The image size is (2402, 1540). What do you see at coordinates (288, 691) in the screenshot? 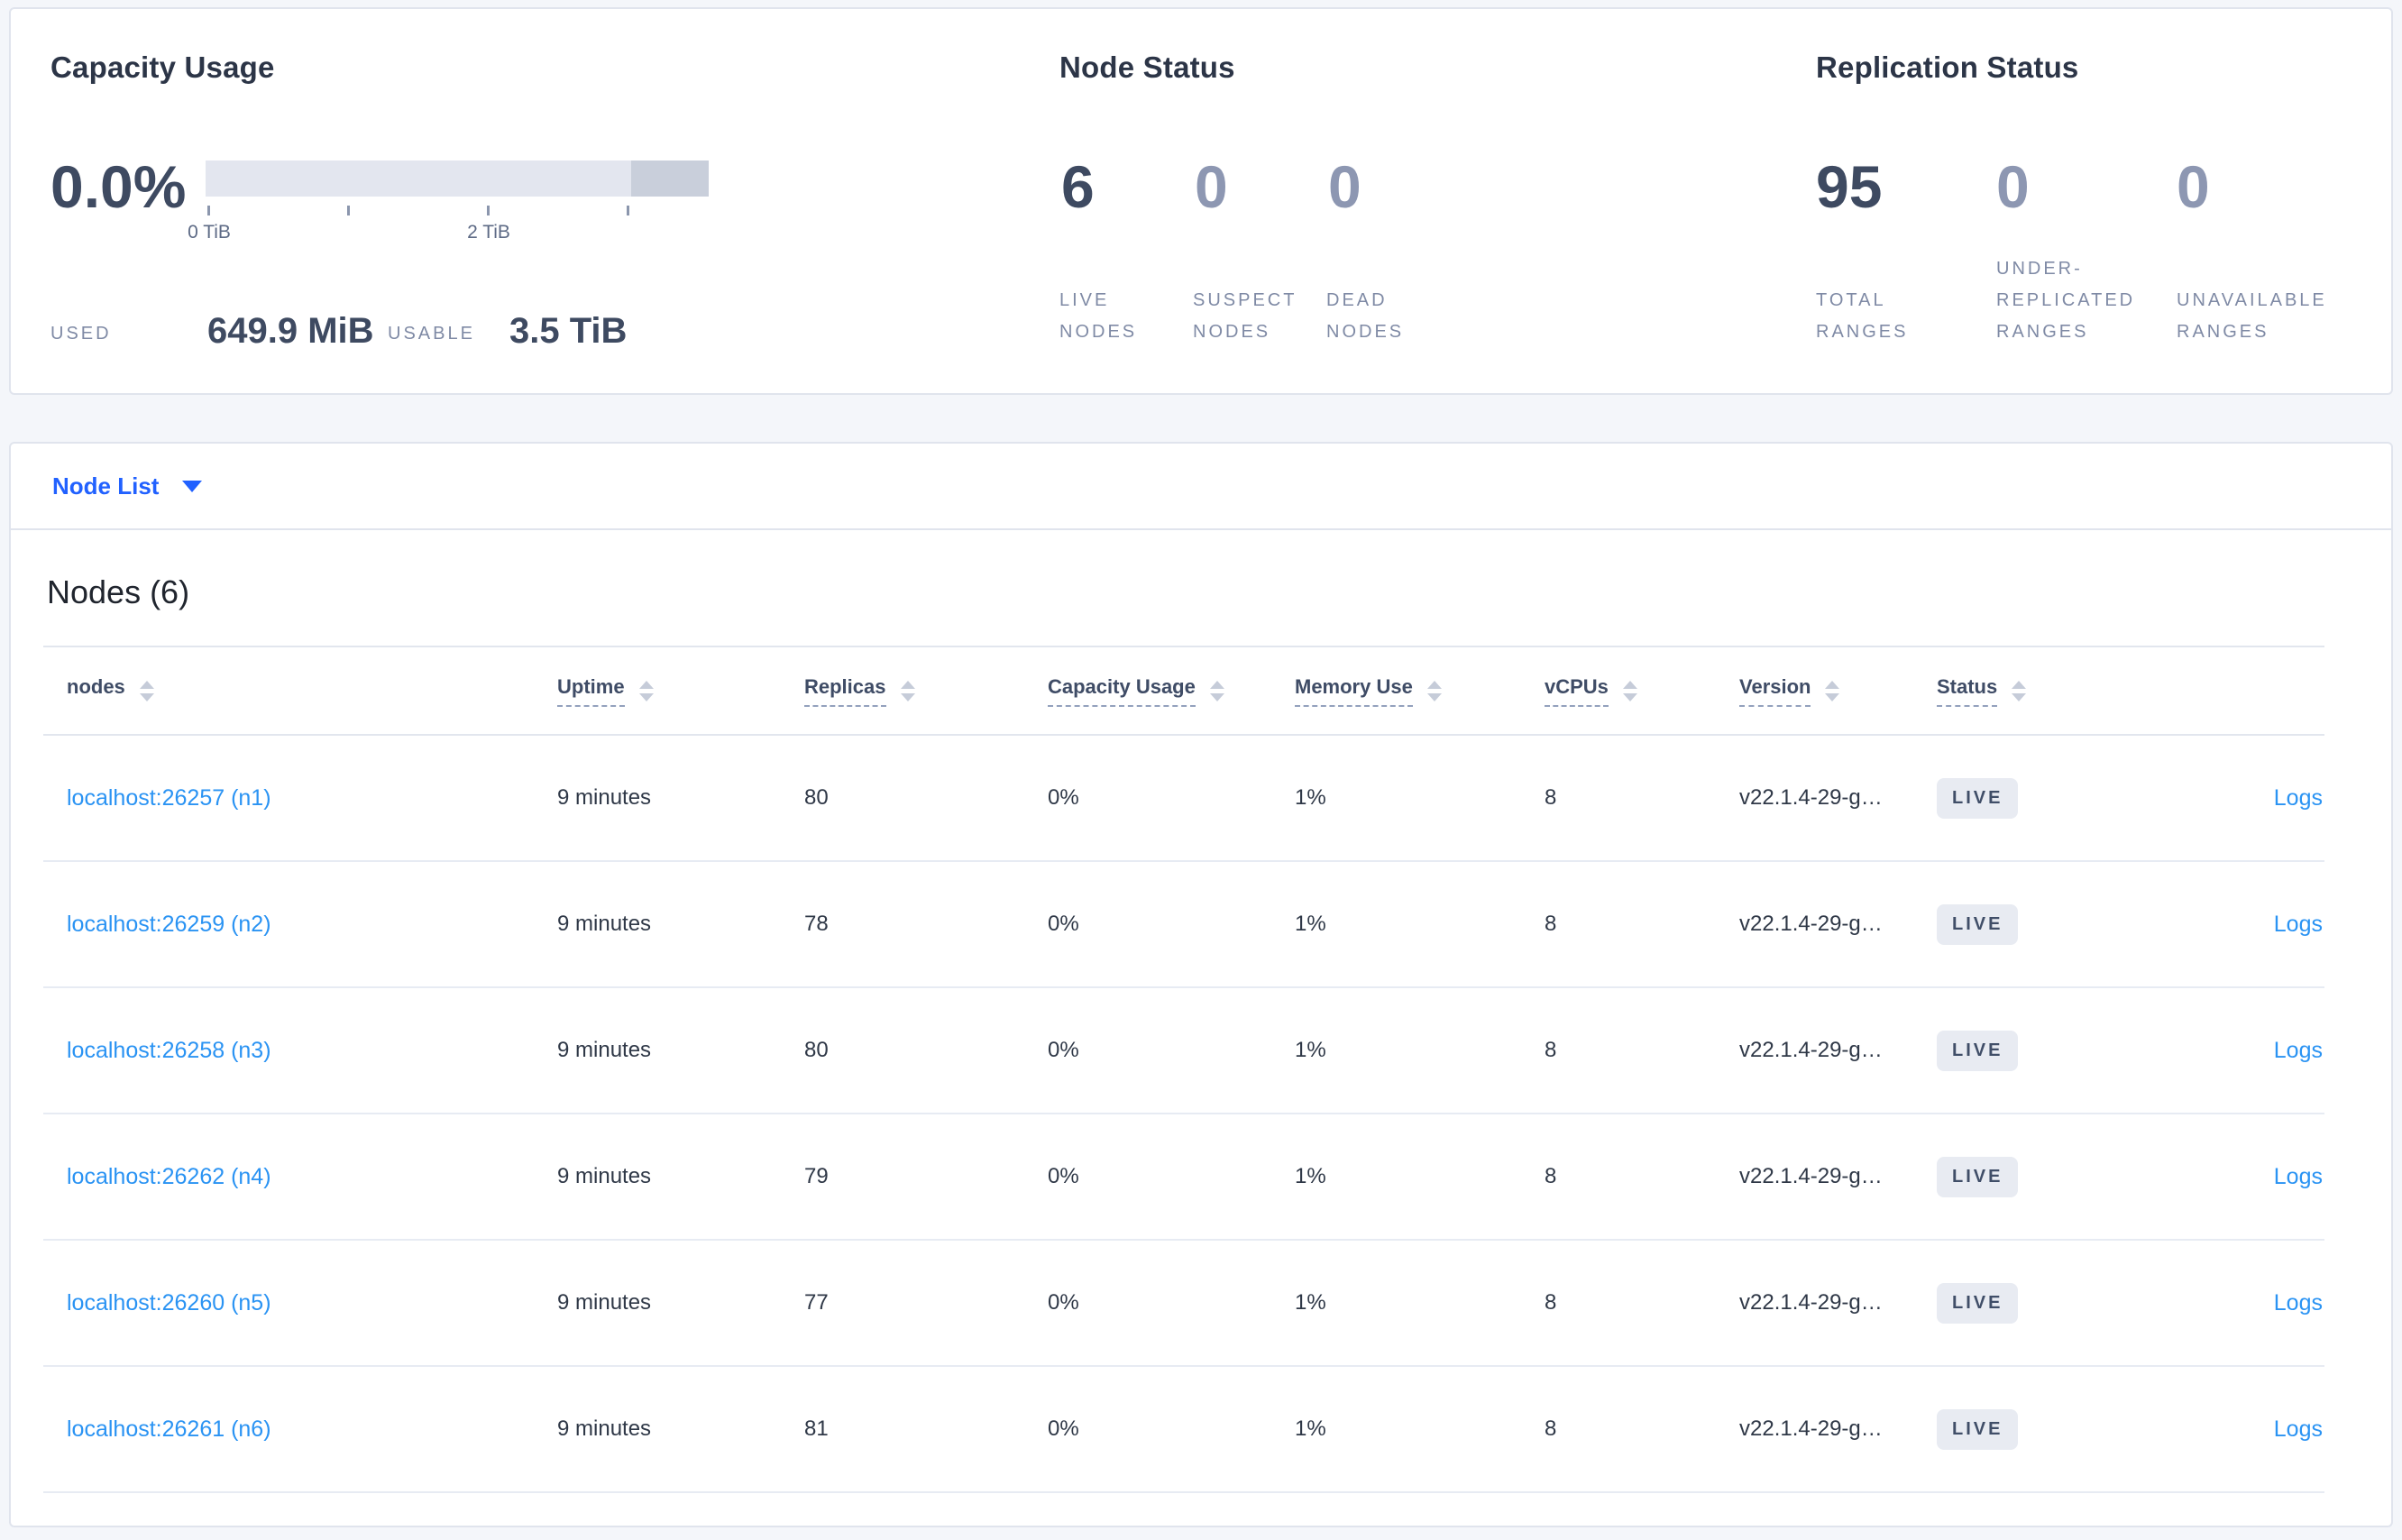
I see `column-header-nodes: nodes` at bounding box center [288, 691].